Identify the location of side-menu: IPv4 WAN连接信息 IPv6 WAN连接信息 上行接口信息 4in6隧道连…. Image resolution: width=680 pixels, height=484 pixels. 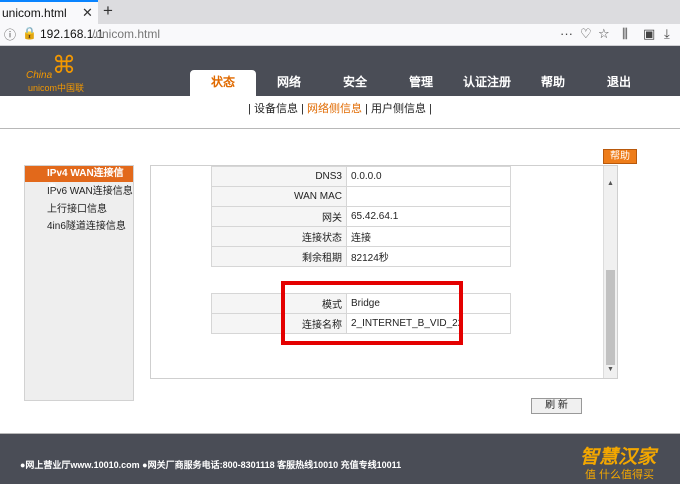
(79, 283).